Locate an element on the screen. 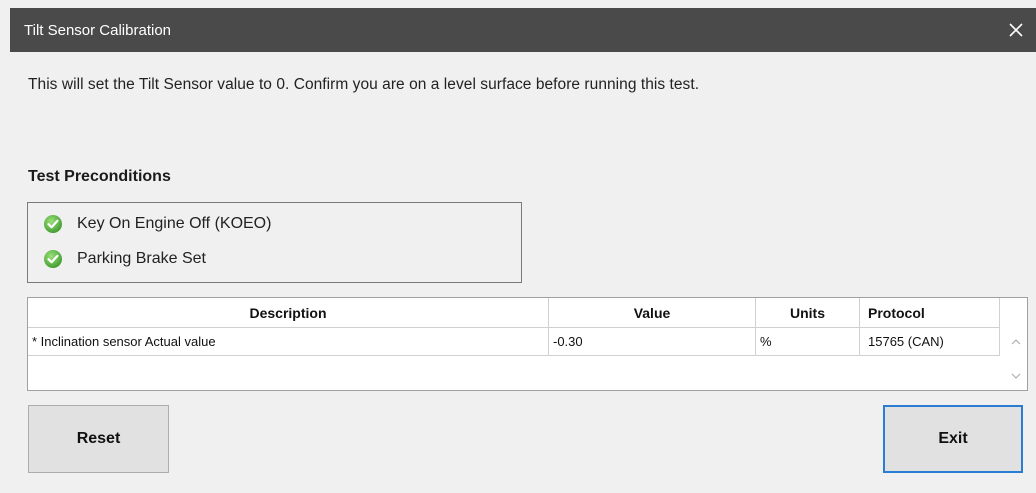 The image size is (1036, 493). grid-header: Description Value Units Protocol is located at coordinates (514, 312).